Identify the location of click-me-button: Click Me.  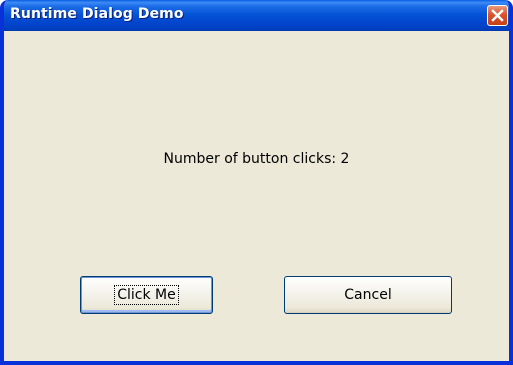
(146, 295).